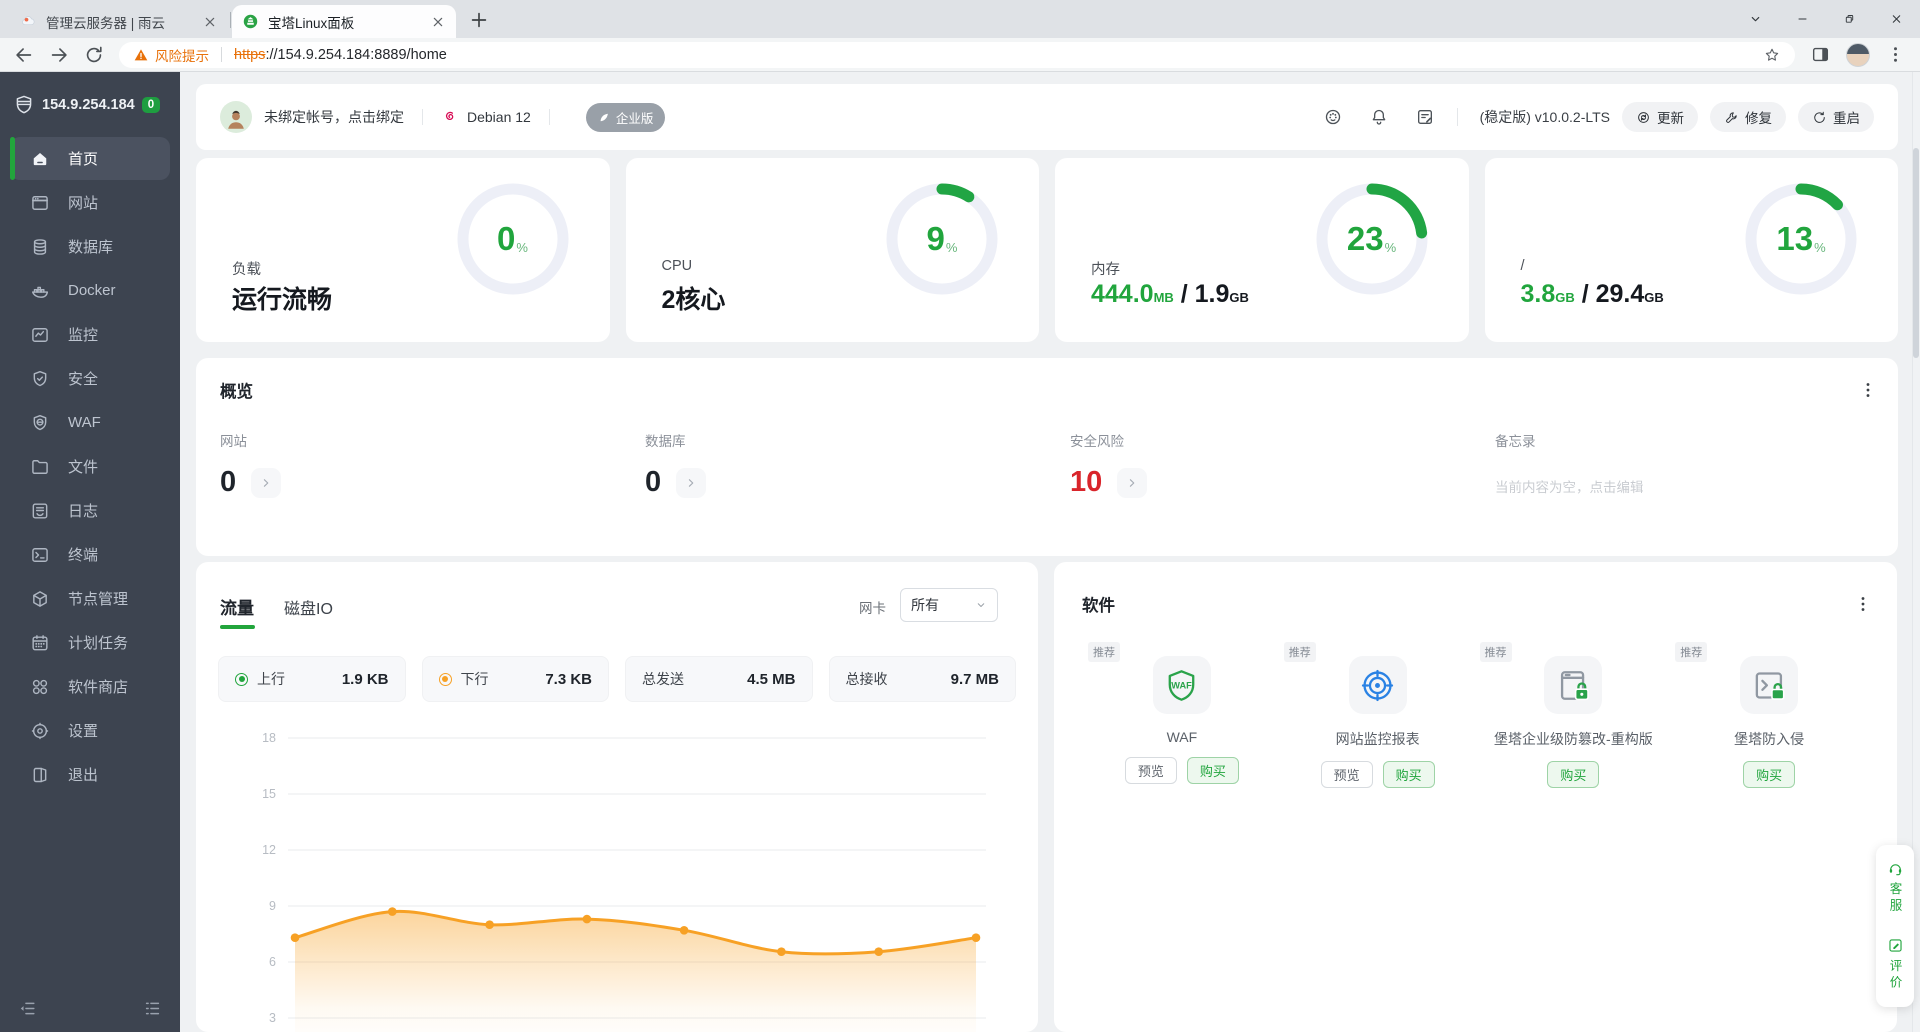 This screenshot has height=1032, width=1920. What do you see at coordinates (1755, 19) in the screenshot?
I see `tab-search-icon` at bounding box center [1755, 19].